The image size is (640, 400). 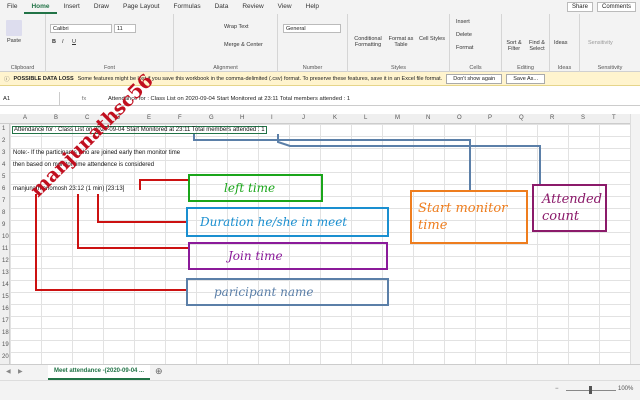 I want to click on zoom-slider-handle, so click(x=590, y=390).